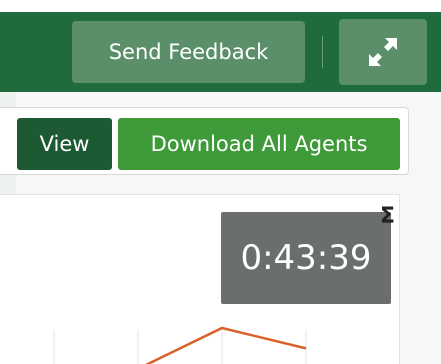  What do you see at coordinates (322, 52) in the screenshot?
I see `header-divider` at bounding box center [322, 52].